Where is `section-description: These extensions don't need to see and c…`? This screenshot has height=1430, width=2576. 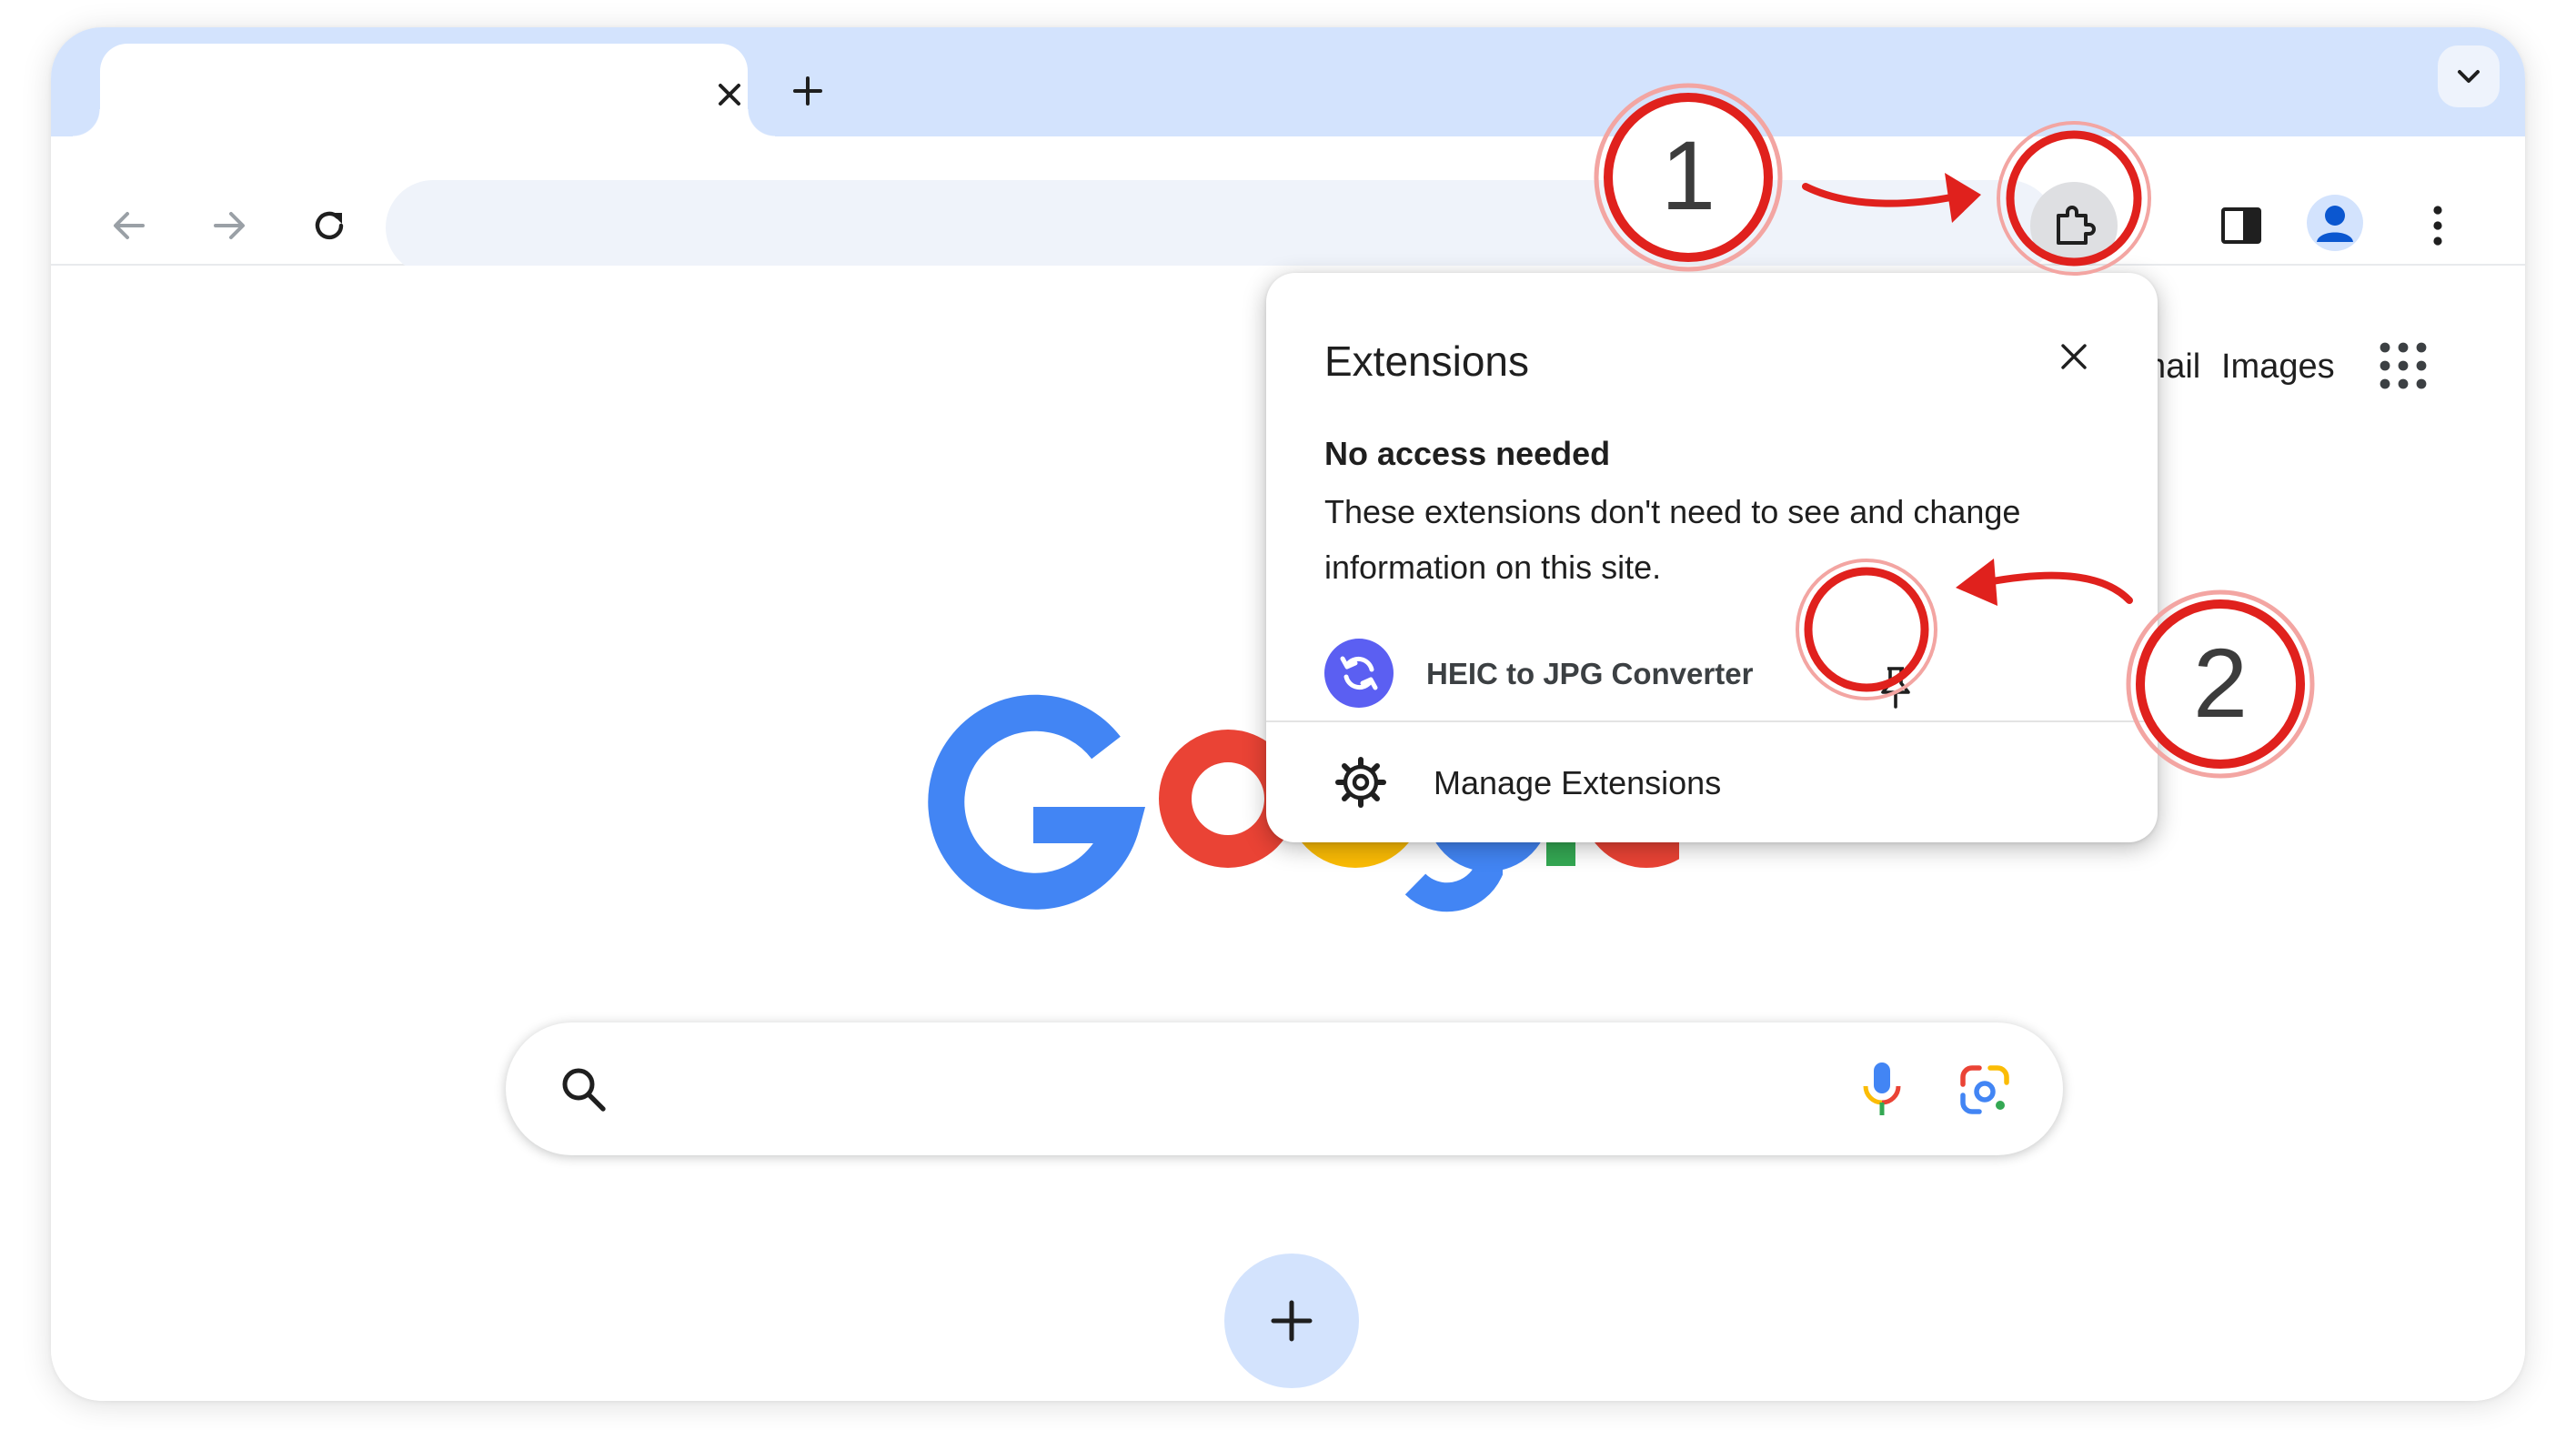 section-description: These extensions don't need to see and c… is located at coordinates (1672, 540).